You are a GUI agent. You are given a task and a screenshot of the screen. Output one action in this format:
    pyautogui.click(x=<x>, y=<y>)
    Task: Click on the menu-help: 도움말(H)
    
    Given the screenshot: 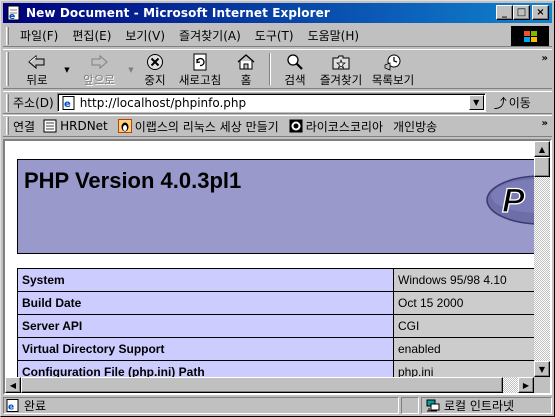 What is the action you would take?
    pyautogui.click(x=334, y=35)
    